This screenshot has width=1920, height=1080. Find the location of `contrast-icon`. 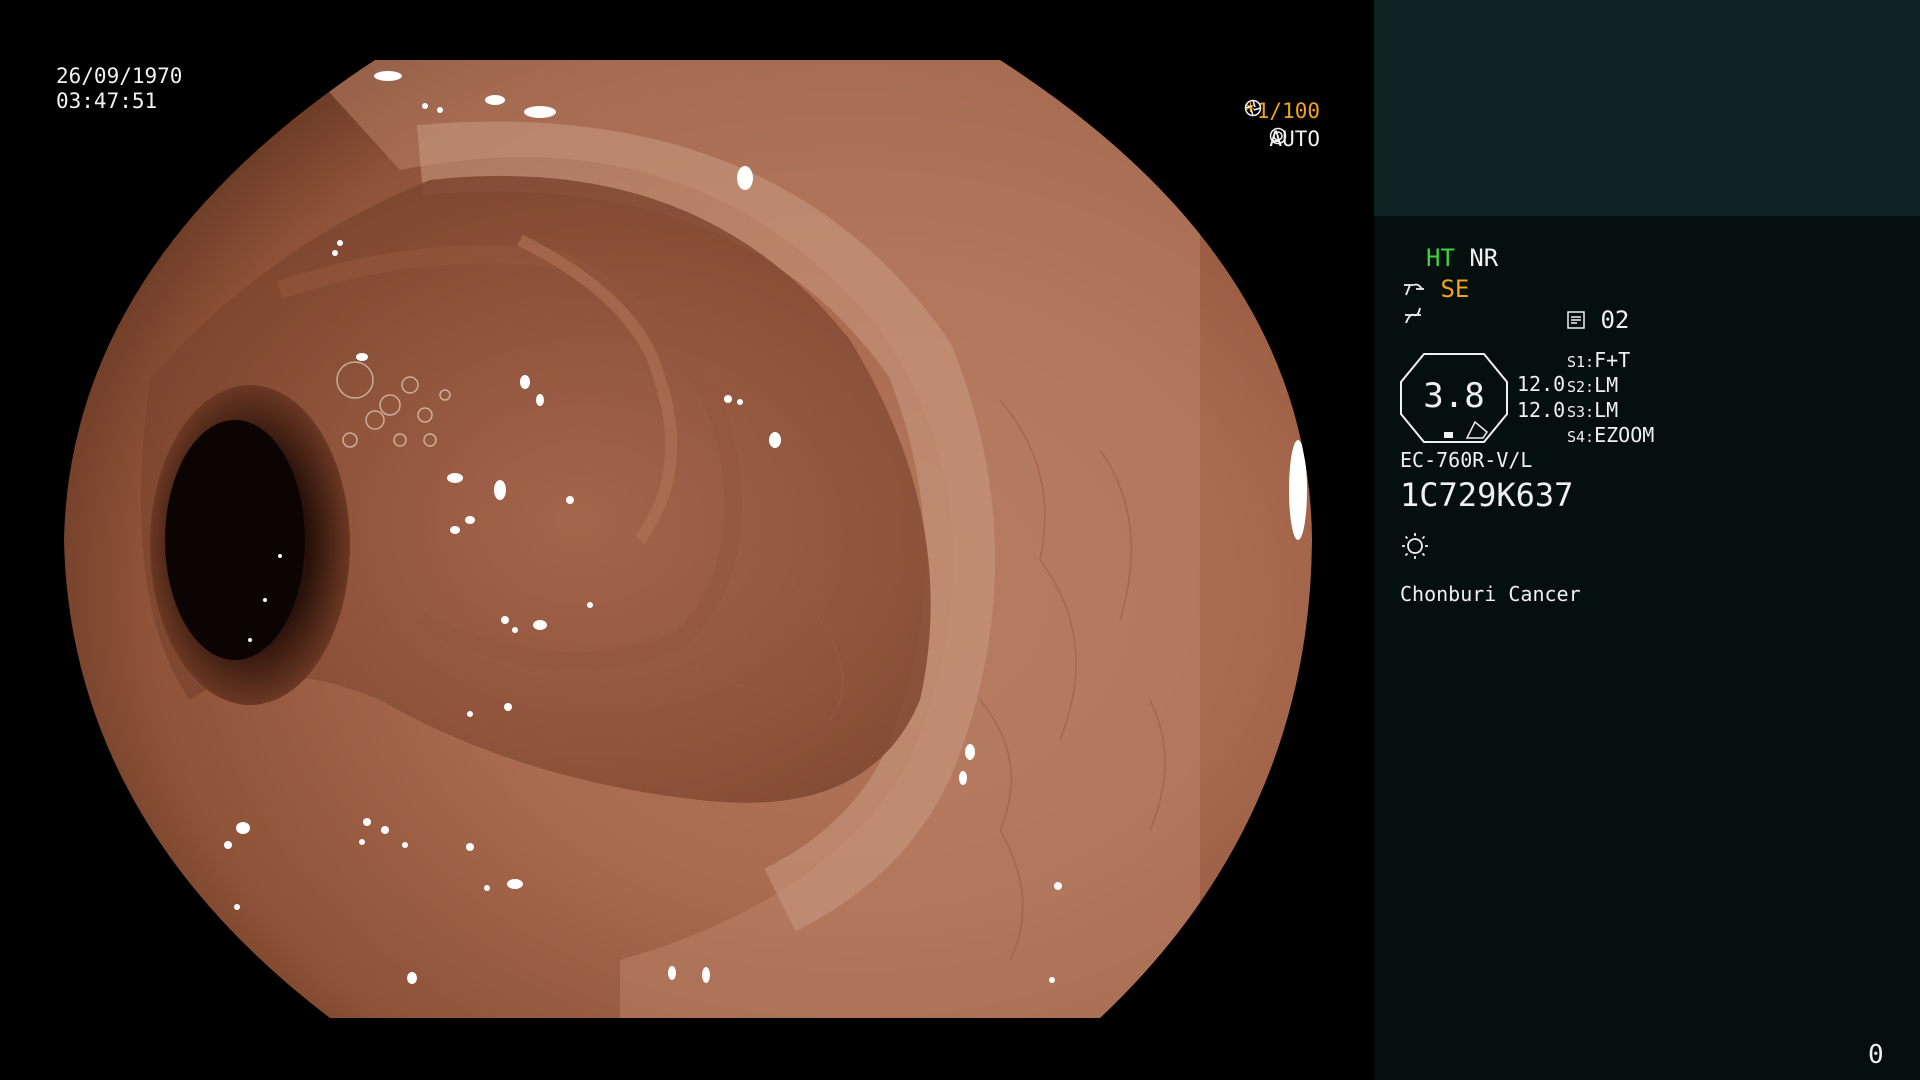

contrast-icon is located at coordinates (1413, 319).